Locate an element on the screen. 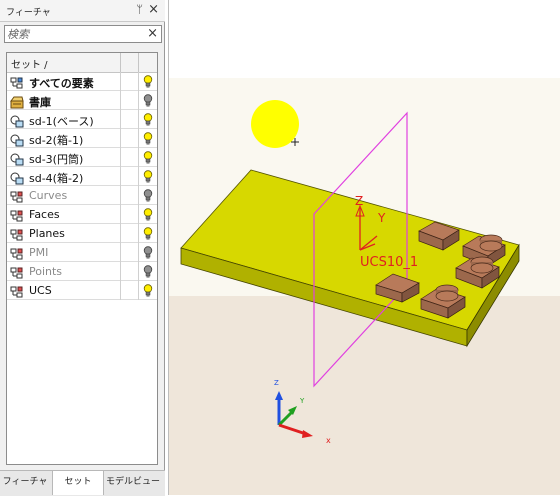  tree-row-label: Curves is located at coordinates (48, 195).